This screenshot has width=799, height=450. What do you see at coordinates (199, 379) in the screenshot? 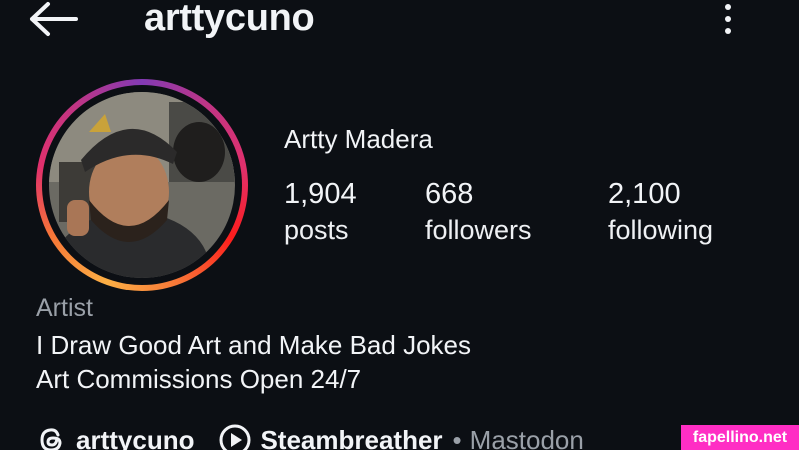
I see `bio-line-2: Art Commissions Open 24/7` at bounding box center [199, 379].